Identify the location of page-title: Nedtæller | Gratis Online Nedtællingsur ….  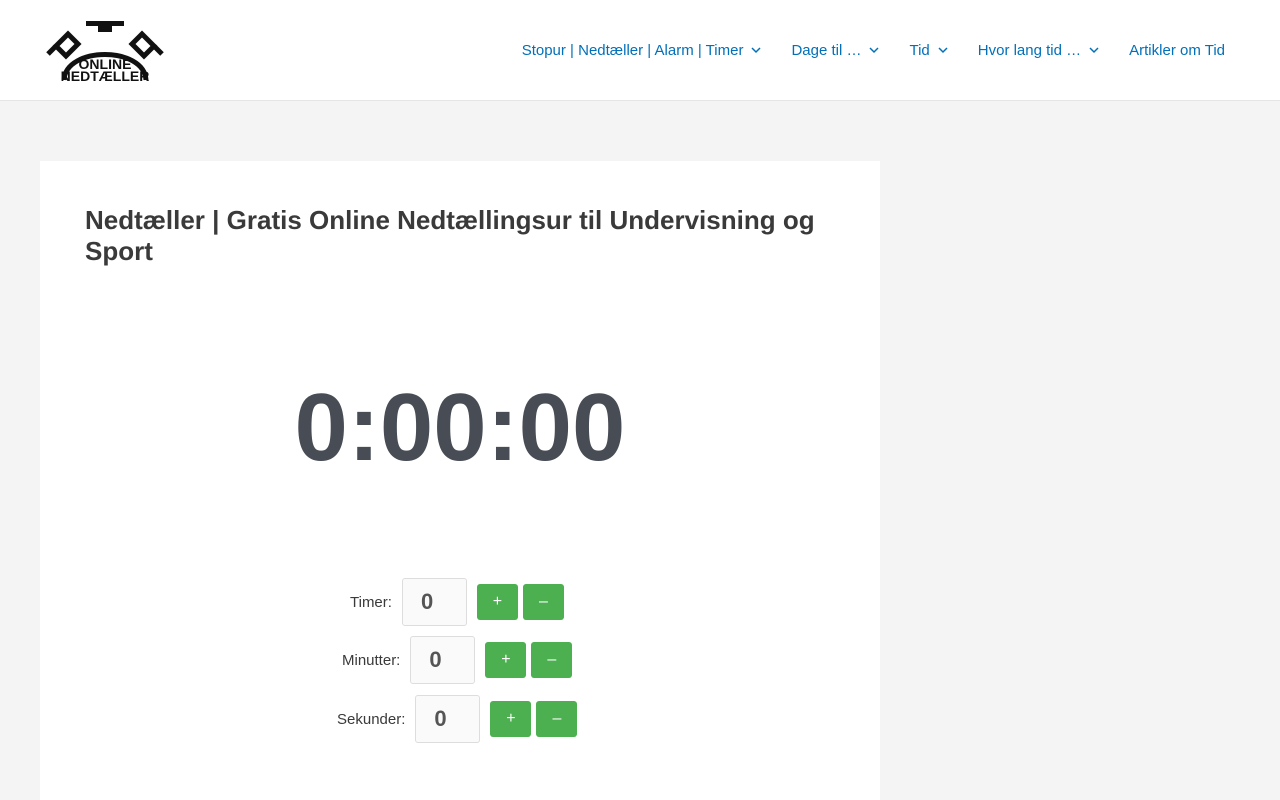
(450, 235).